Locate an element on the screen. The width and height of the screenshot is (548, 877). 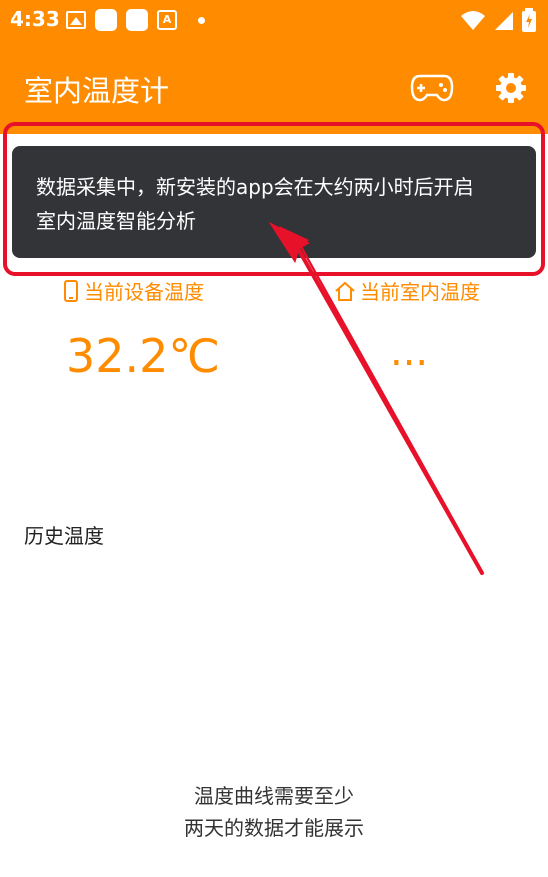
system-icons is located at coordinates (498, 20).